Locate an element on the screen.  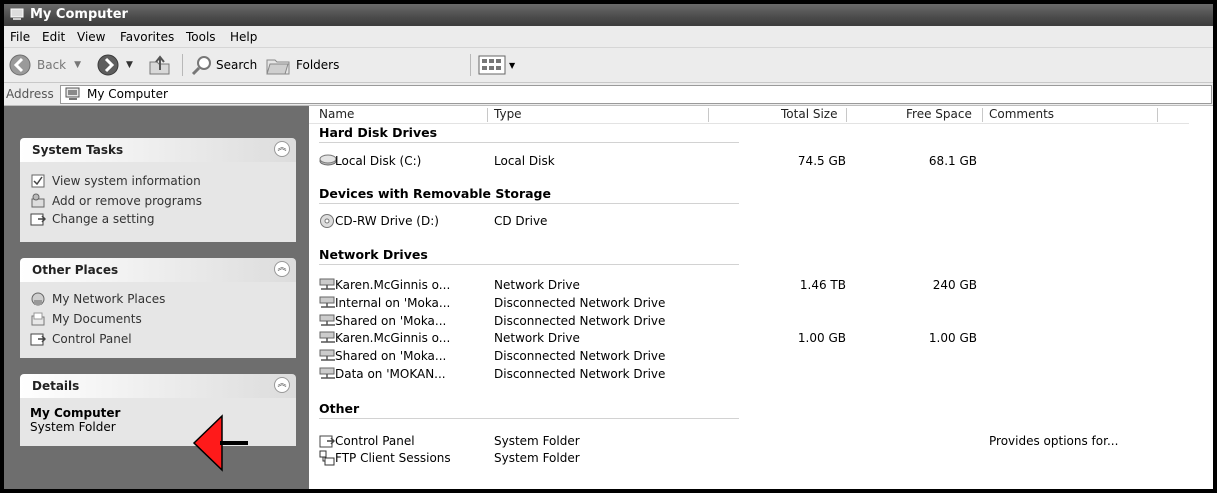
menu-view: View is located at coordinates (91, 37).